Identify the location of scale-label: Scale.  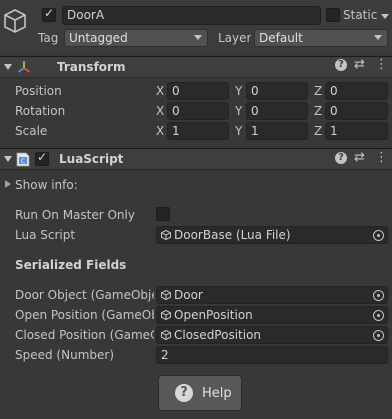
(31, 131).